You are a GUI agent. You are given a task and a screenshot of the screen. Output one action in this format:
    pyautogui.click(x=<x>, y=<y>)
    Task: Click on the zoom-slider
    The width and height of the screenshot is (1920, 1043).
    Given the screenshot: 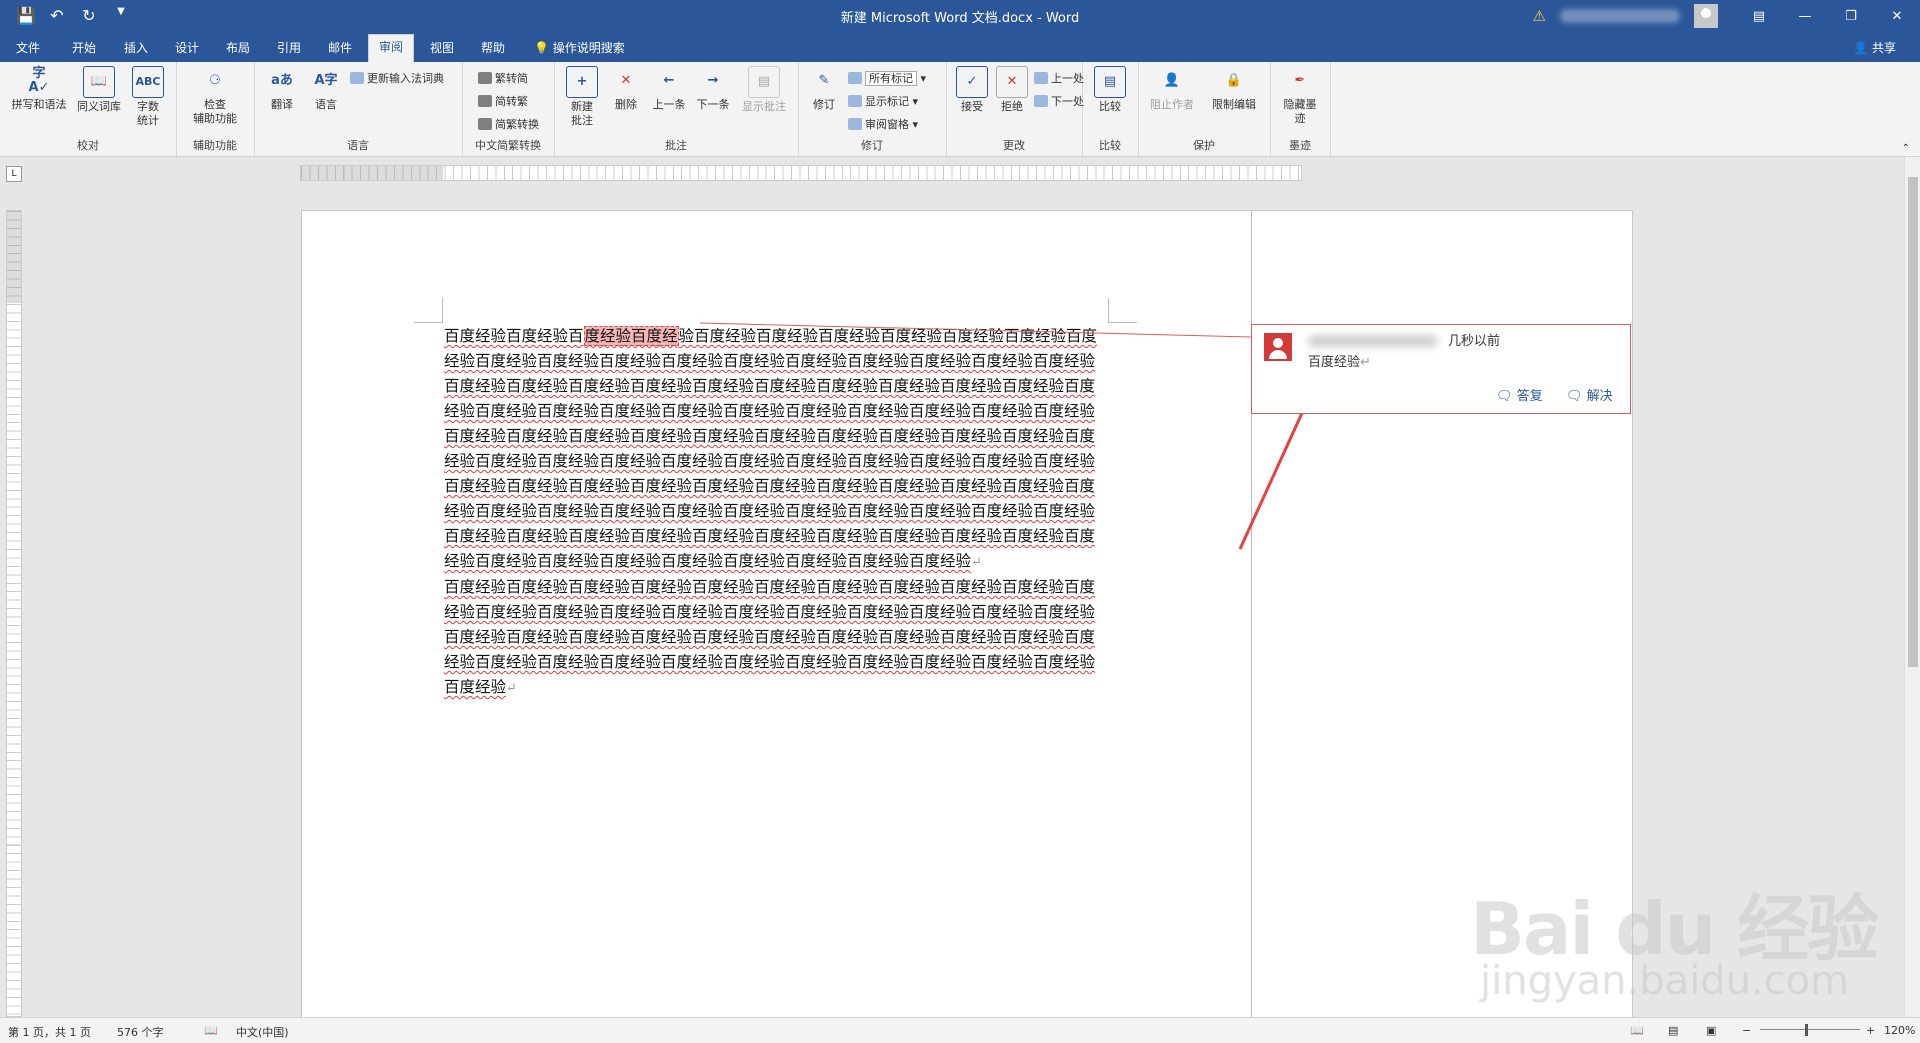 What is the action you would take?
    pyautogui.click(x=1810, y=1029)
    